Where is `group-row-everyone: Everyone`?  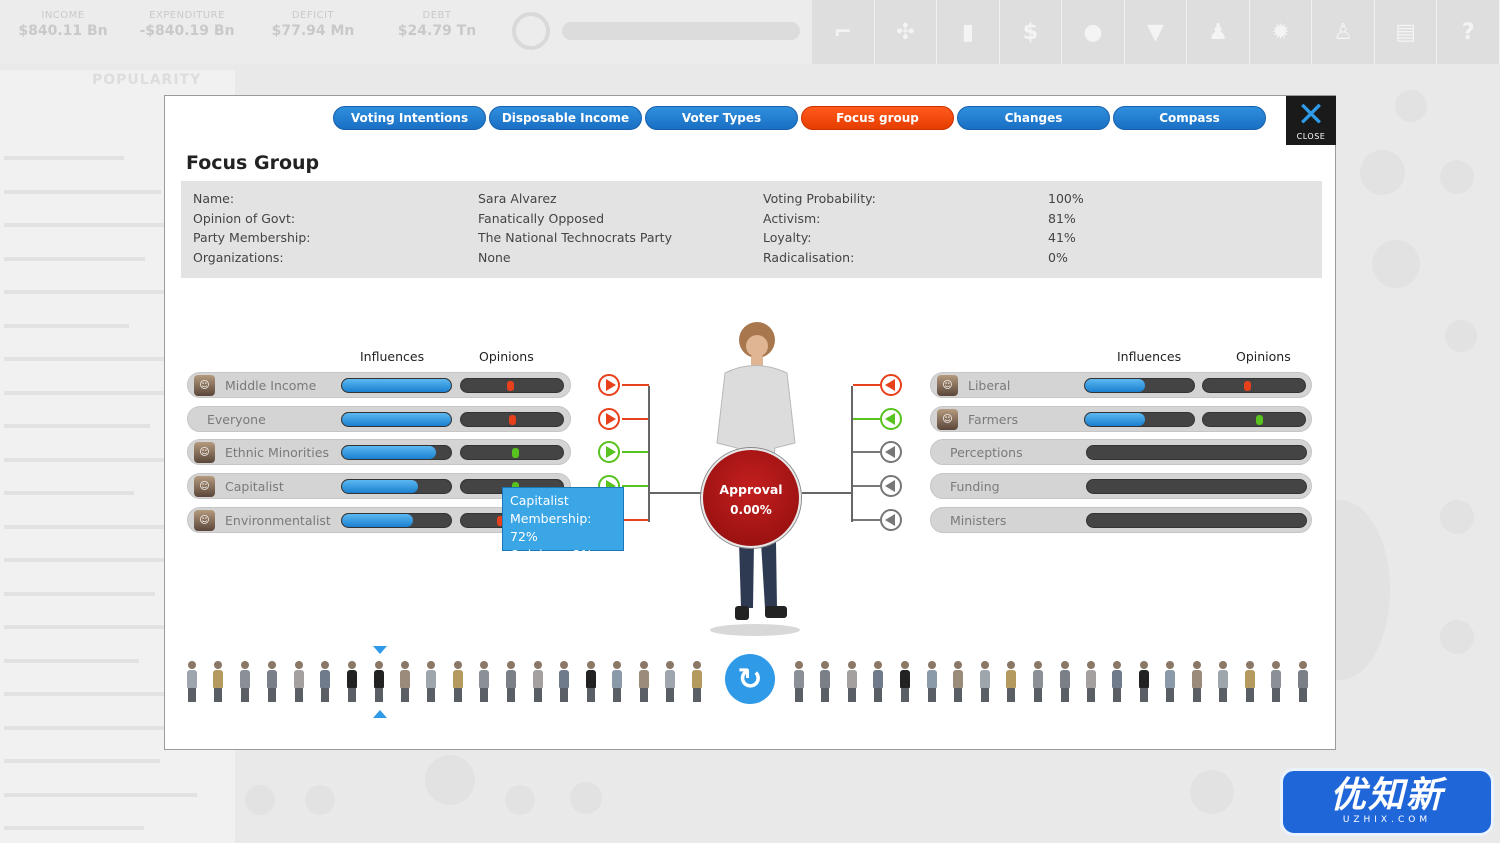 group-row-everyone: Everyone is located at coordinates (379, 418).